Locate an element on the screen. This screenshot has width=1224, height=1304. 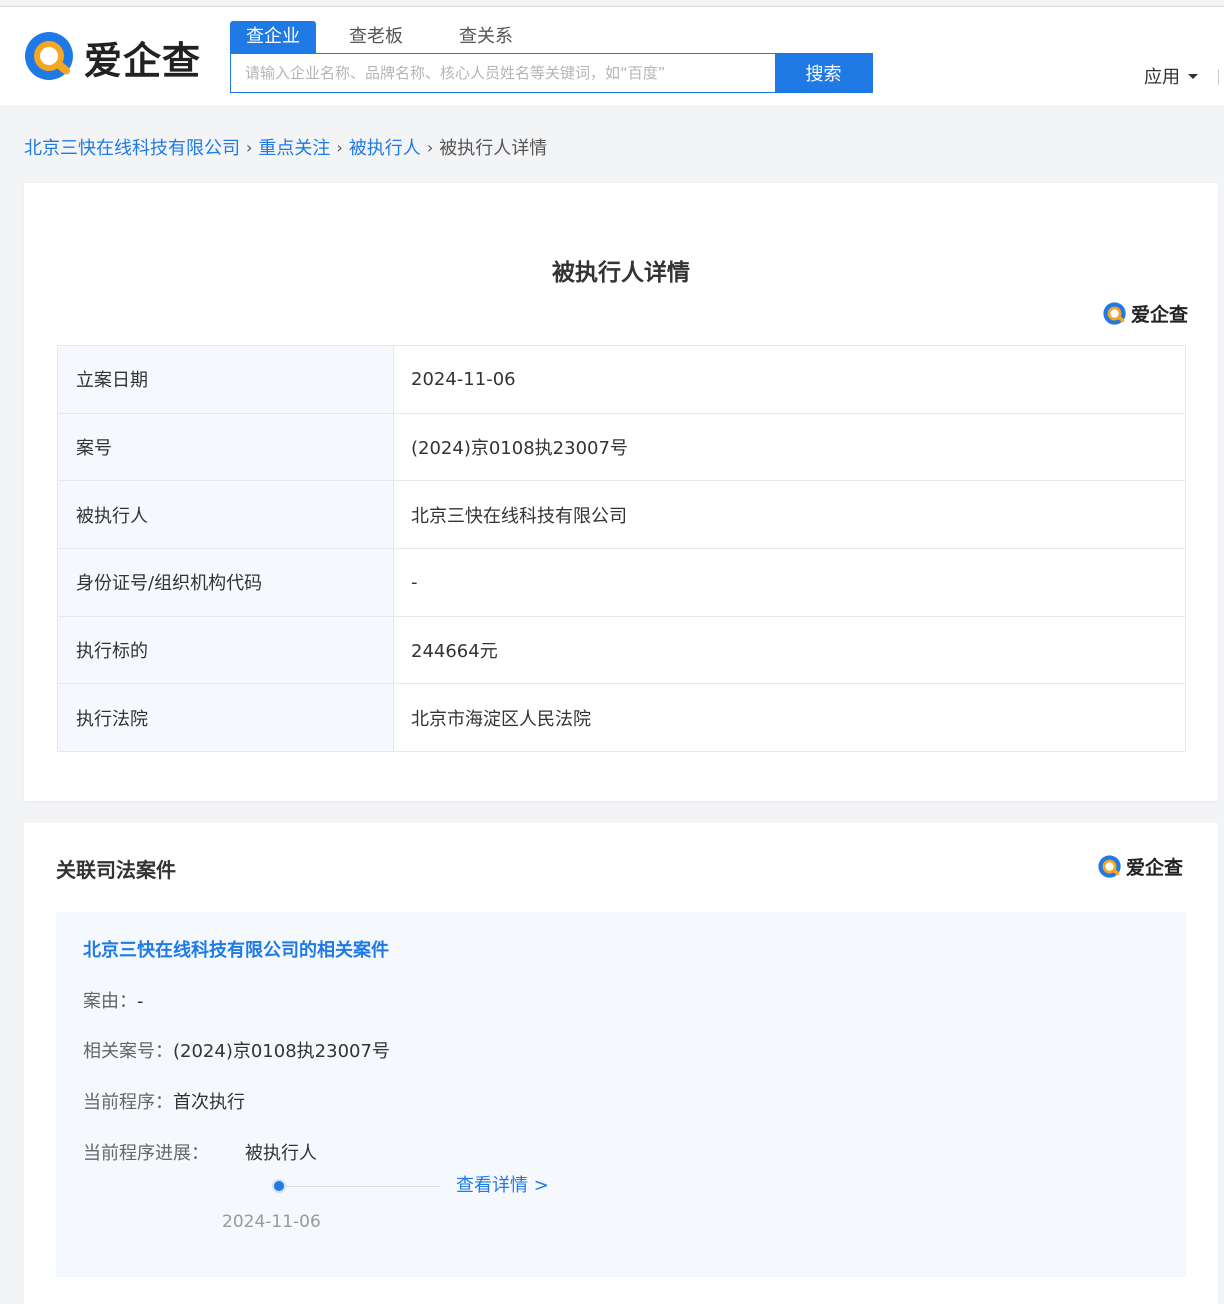
tab-search-relation: 查关系 is located at coordinates (486, 37).